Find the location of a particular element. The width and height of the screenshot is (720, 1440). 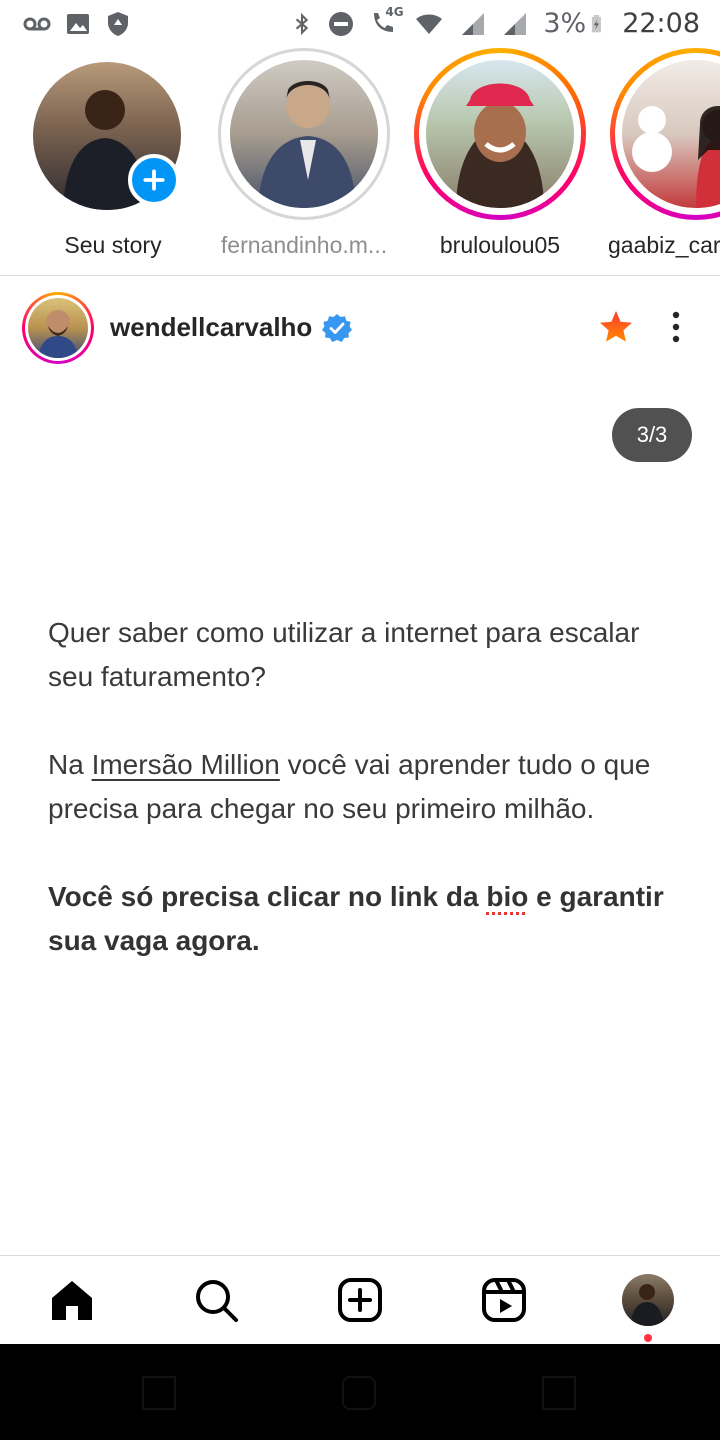

story-username: bruloulou05 is located at coordinates (500, 245).